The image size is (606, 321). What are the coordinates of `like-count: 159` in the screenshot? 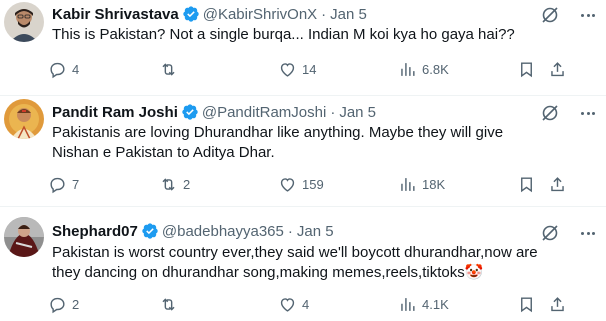 It's located at (313, 184).